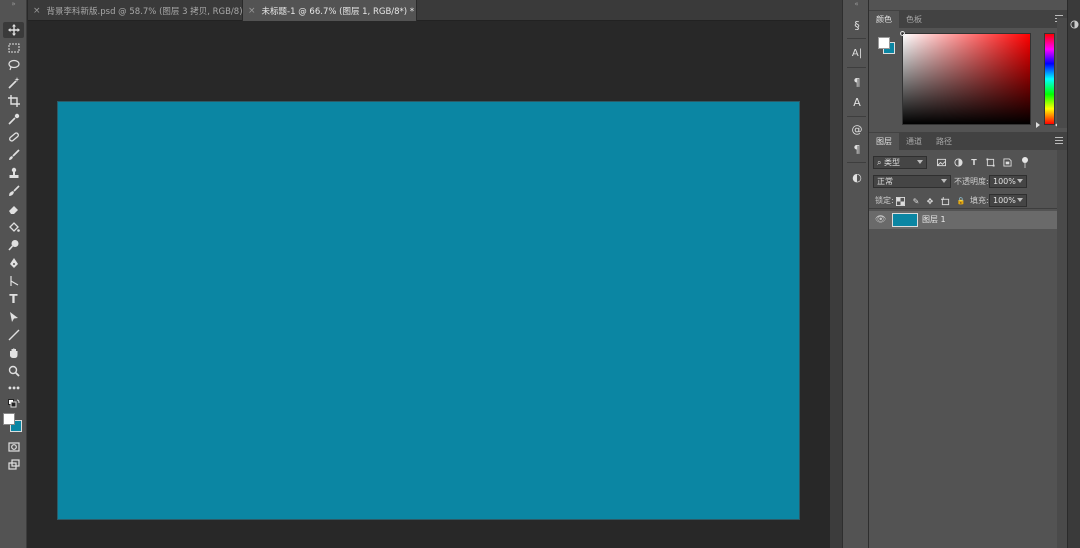 The width and height of the screenshot is (1080, 548). What do you see at coordinates (13, 245) in the screenshot?
I see `dodge-icon` at bounding box center [13, 245].